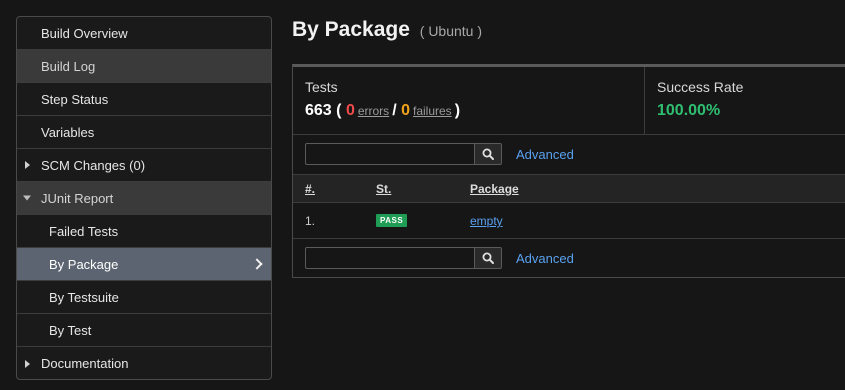 The width and height of the screenshot is (845, 390). What do you see at coordinates (85, 363) in the screenshot?
I see `sidebar-item-label: Documentation` at bounding box center [85, 363].